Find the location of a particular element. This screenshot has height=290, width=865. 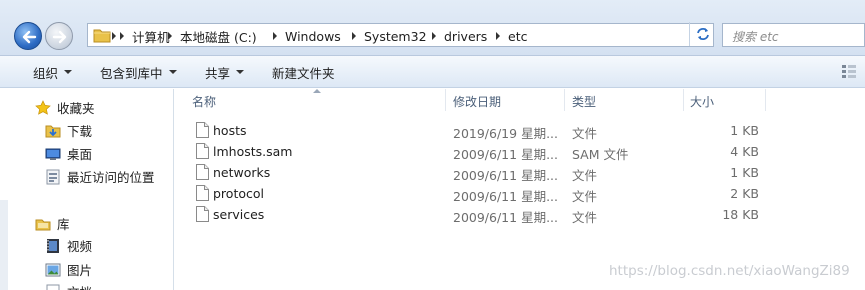

libraries-icon is located at coordinates (43, 224).